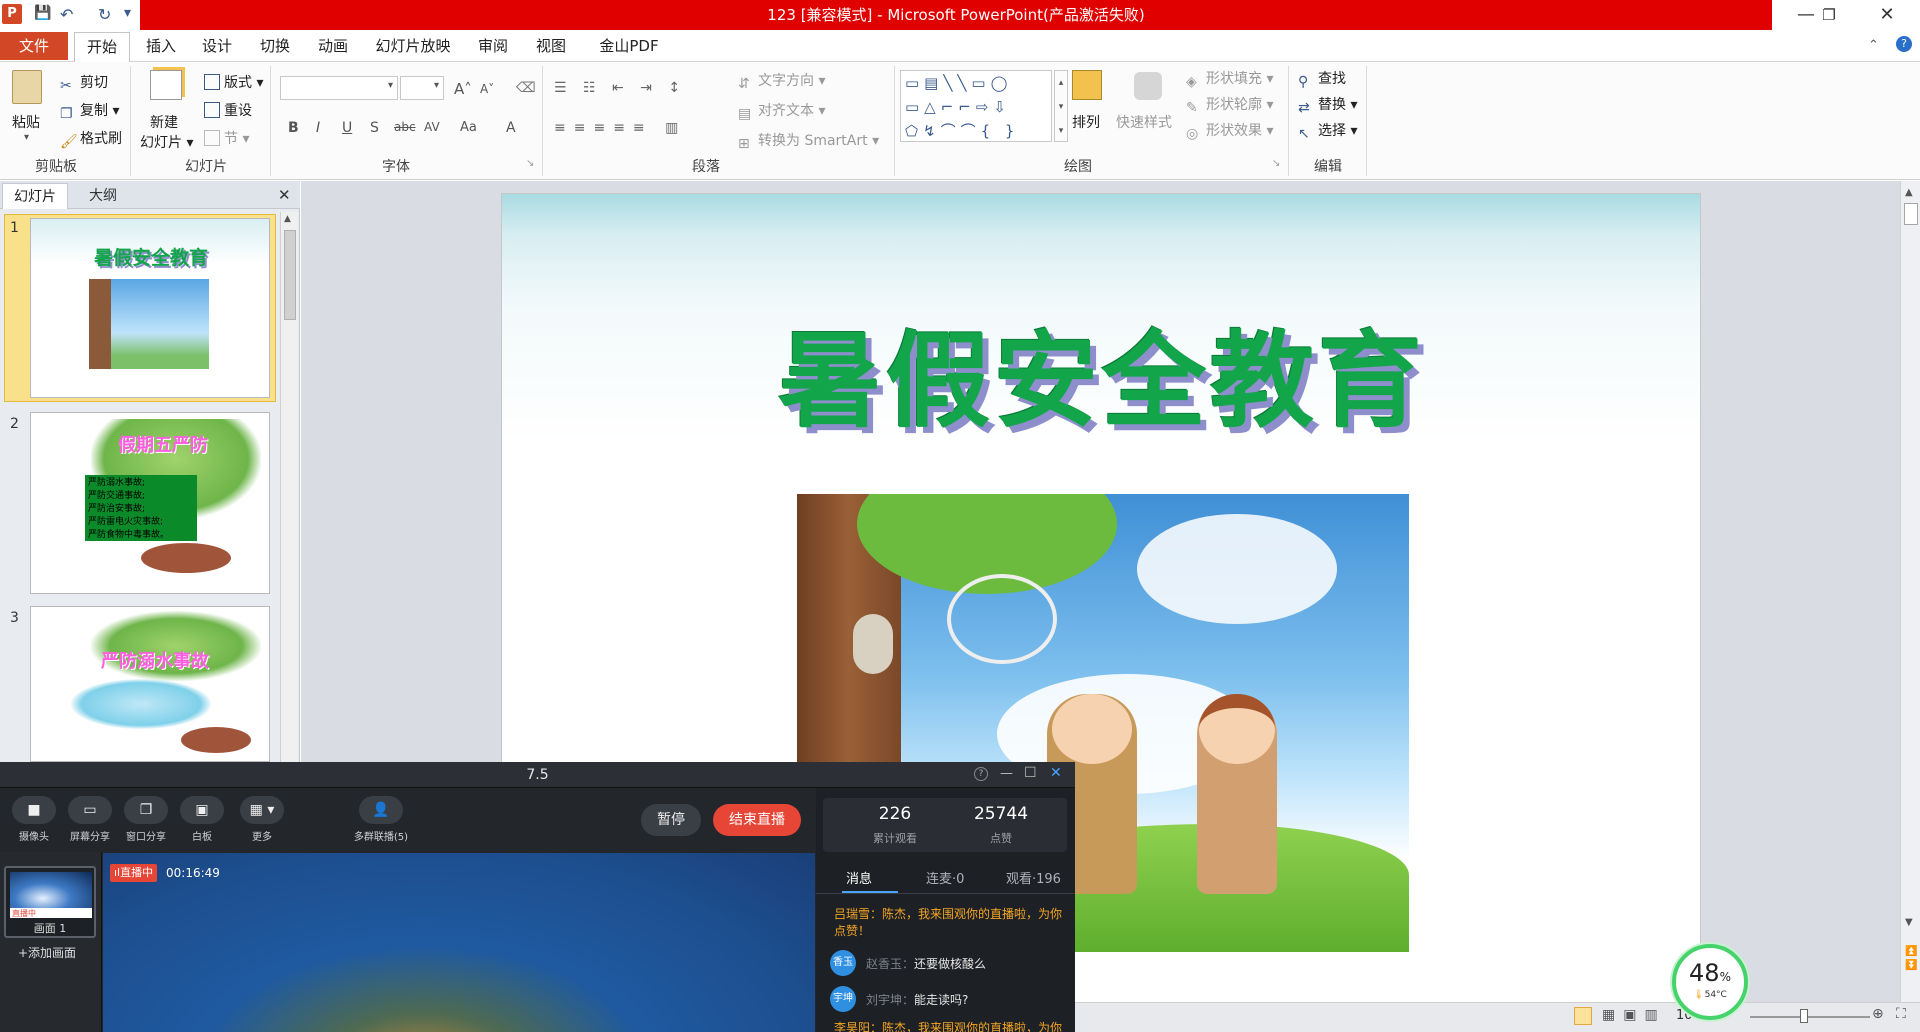  Describe the element at coordinates (757, 820) in the screenshot. I see `end-live-button: 结束直播` at that location.